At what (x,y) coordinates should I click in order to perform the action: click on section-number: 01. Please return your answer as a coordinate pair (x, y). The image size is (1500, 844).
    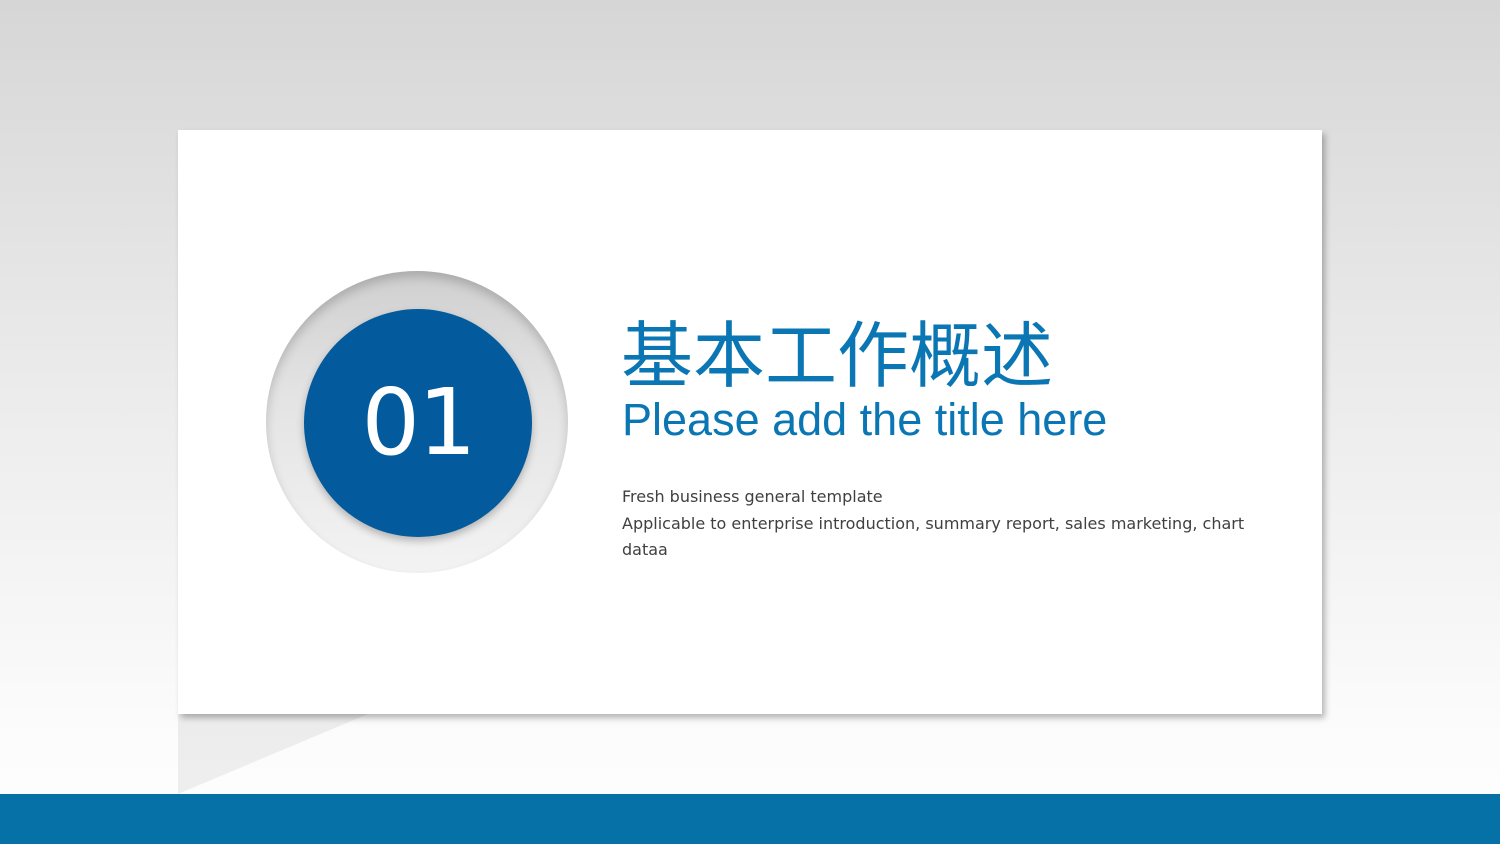
    Looking at the image, I should click on (418, 422).